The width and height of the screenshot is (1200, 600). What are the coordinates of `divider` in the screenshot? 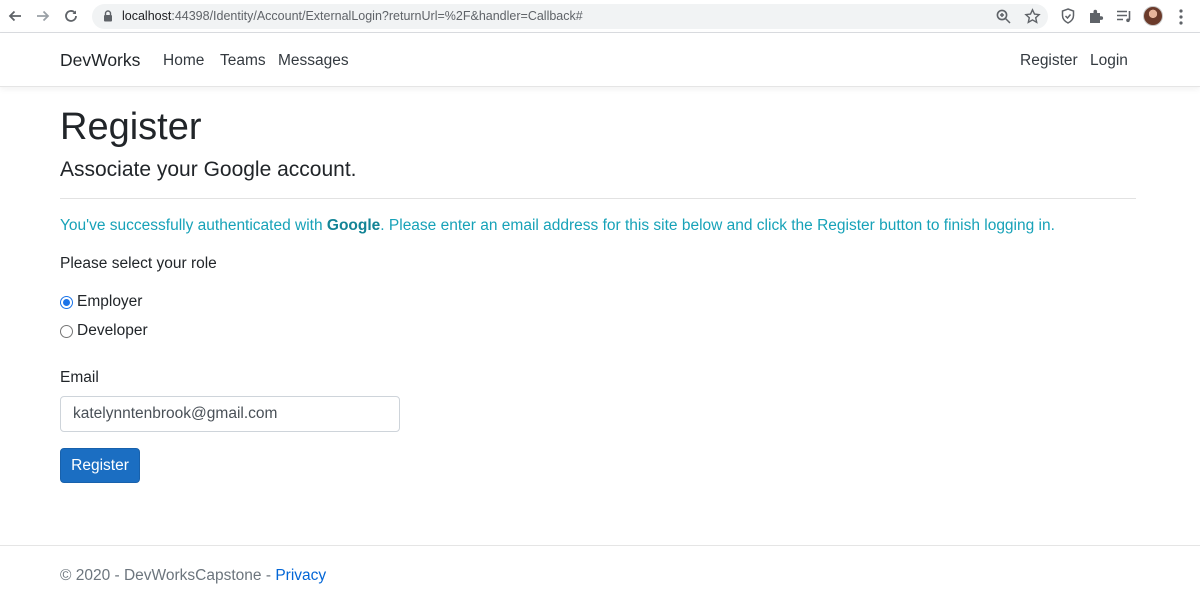 It's located at (598, 198).